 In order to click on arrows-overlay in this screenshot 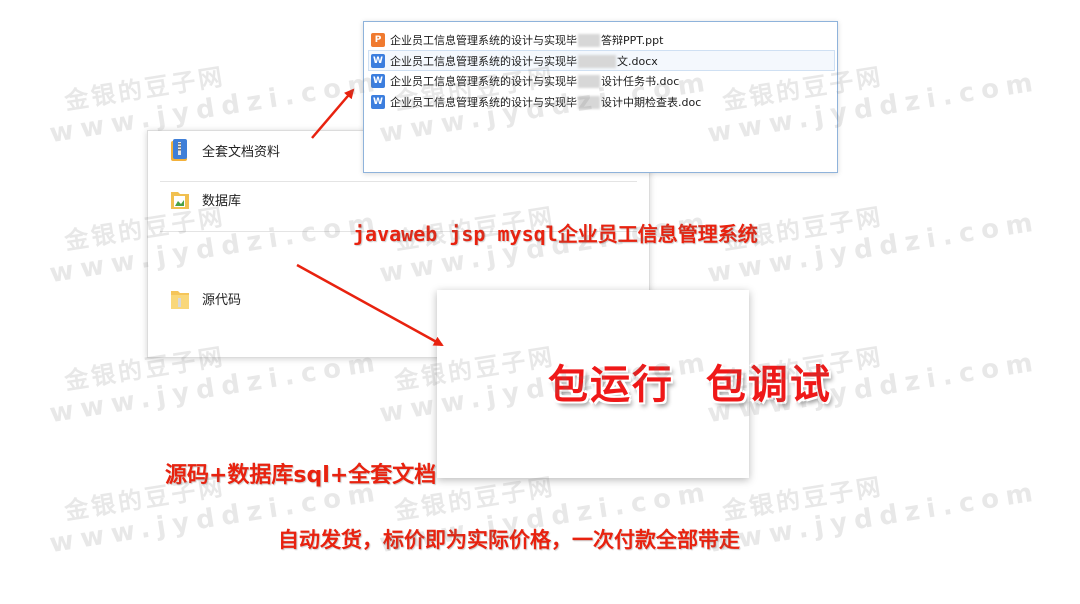, I will do `click(370, 217)`.